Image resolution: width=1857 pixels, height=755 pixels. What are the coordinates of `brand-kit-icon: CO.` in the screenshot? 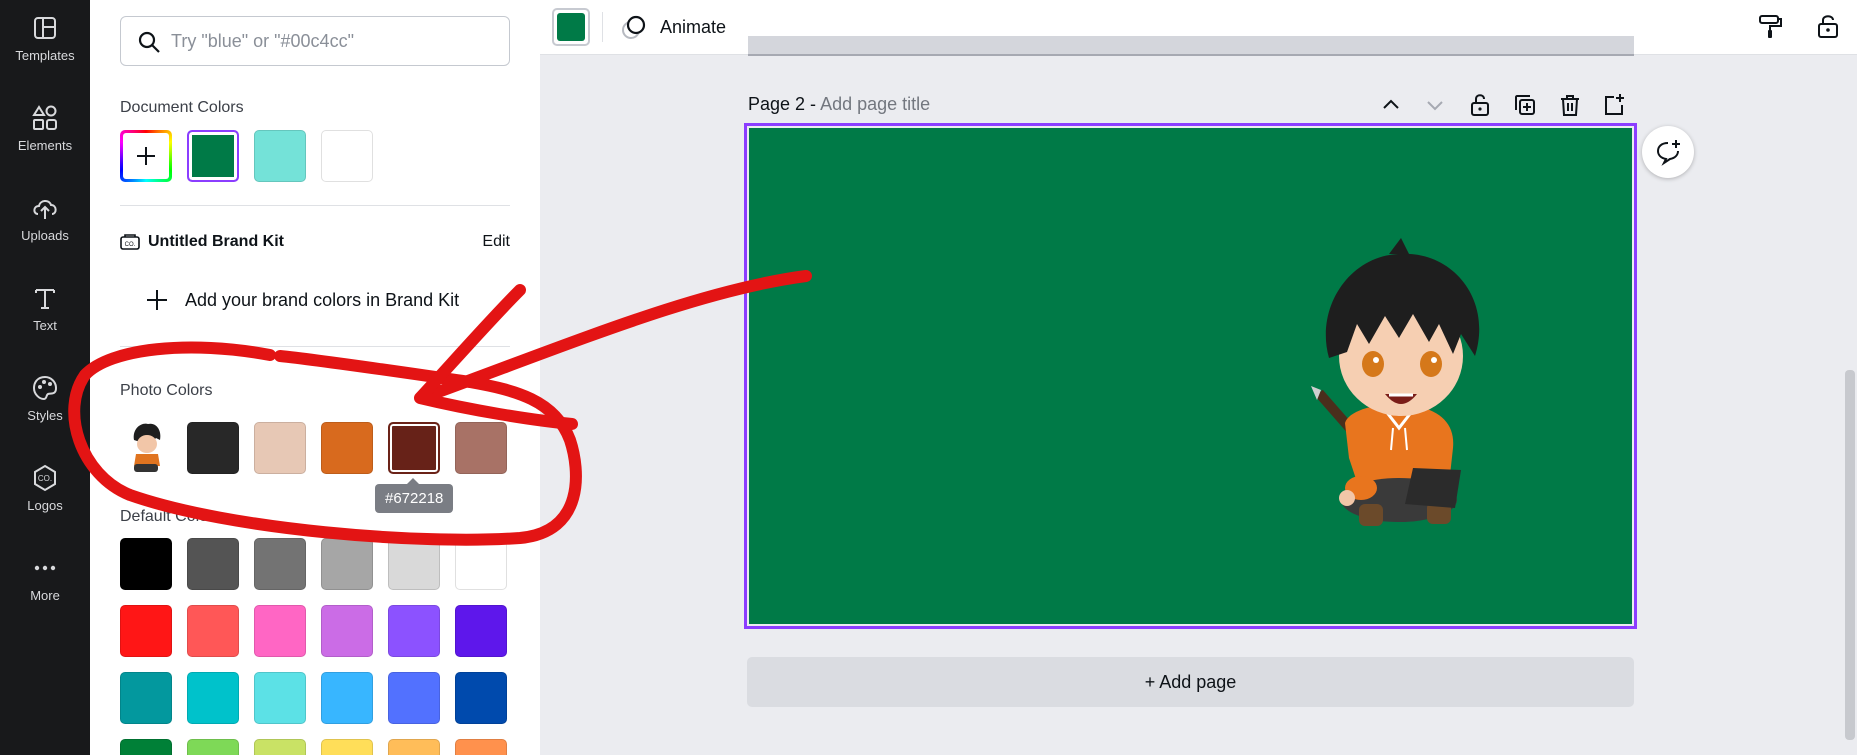 It's located at (130, 242).